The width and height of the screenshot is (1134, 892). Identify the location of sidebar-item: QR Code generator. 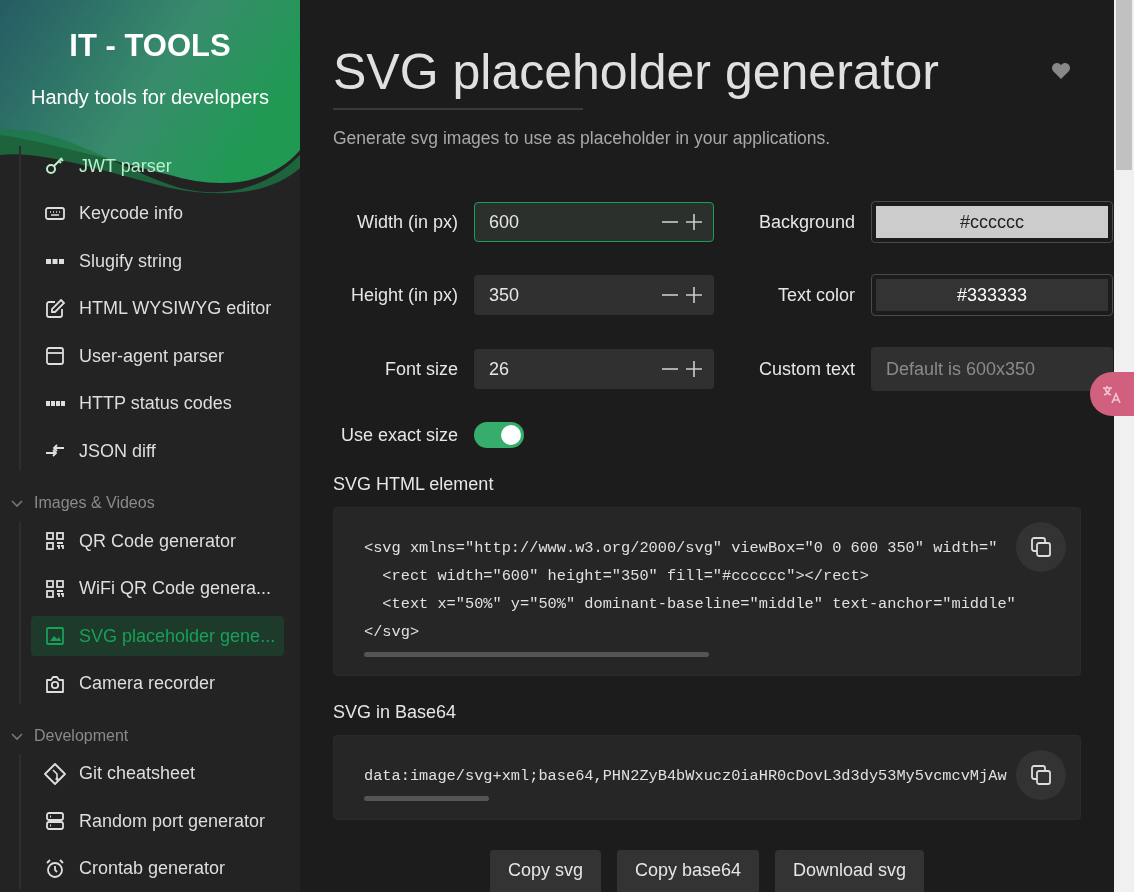
(157, 541).